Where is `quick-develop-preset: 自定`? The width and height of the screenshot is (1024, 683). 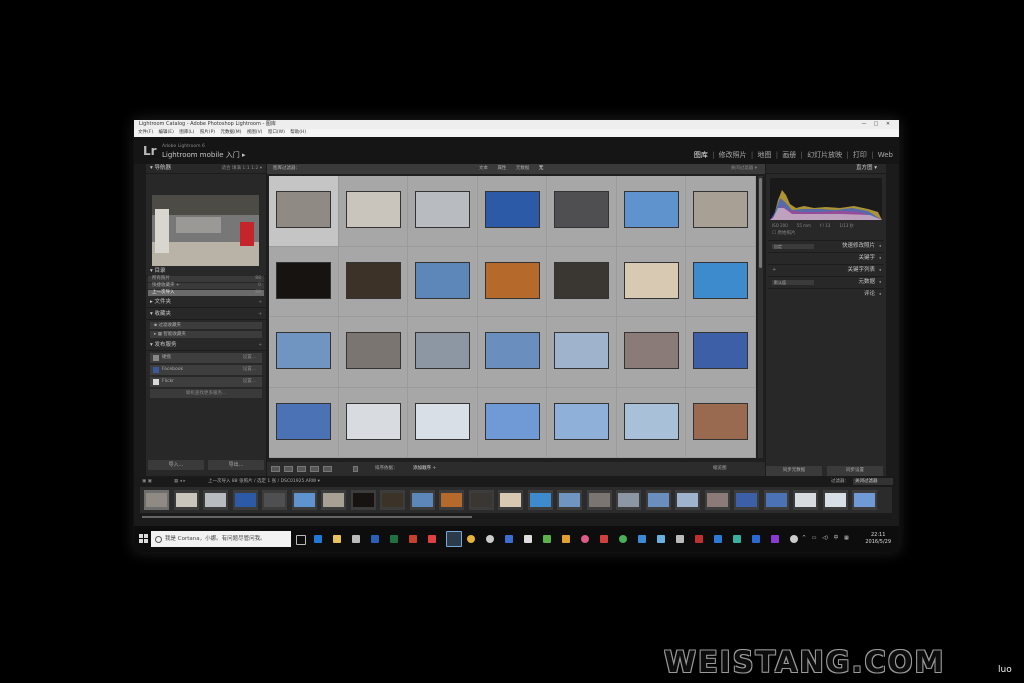
quick-develop-preset: 自定 is located at coordinates (793, 246).